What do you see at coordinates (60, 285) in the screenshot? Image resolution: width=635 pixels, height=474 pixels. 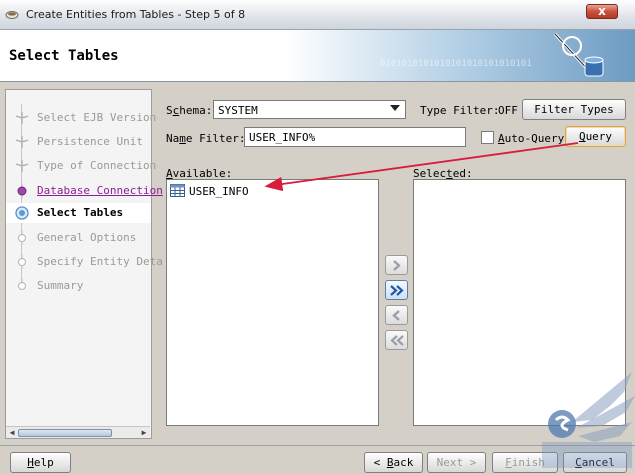 I see `step-label: Summary` at bounding box center [60, 285].